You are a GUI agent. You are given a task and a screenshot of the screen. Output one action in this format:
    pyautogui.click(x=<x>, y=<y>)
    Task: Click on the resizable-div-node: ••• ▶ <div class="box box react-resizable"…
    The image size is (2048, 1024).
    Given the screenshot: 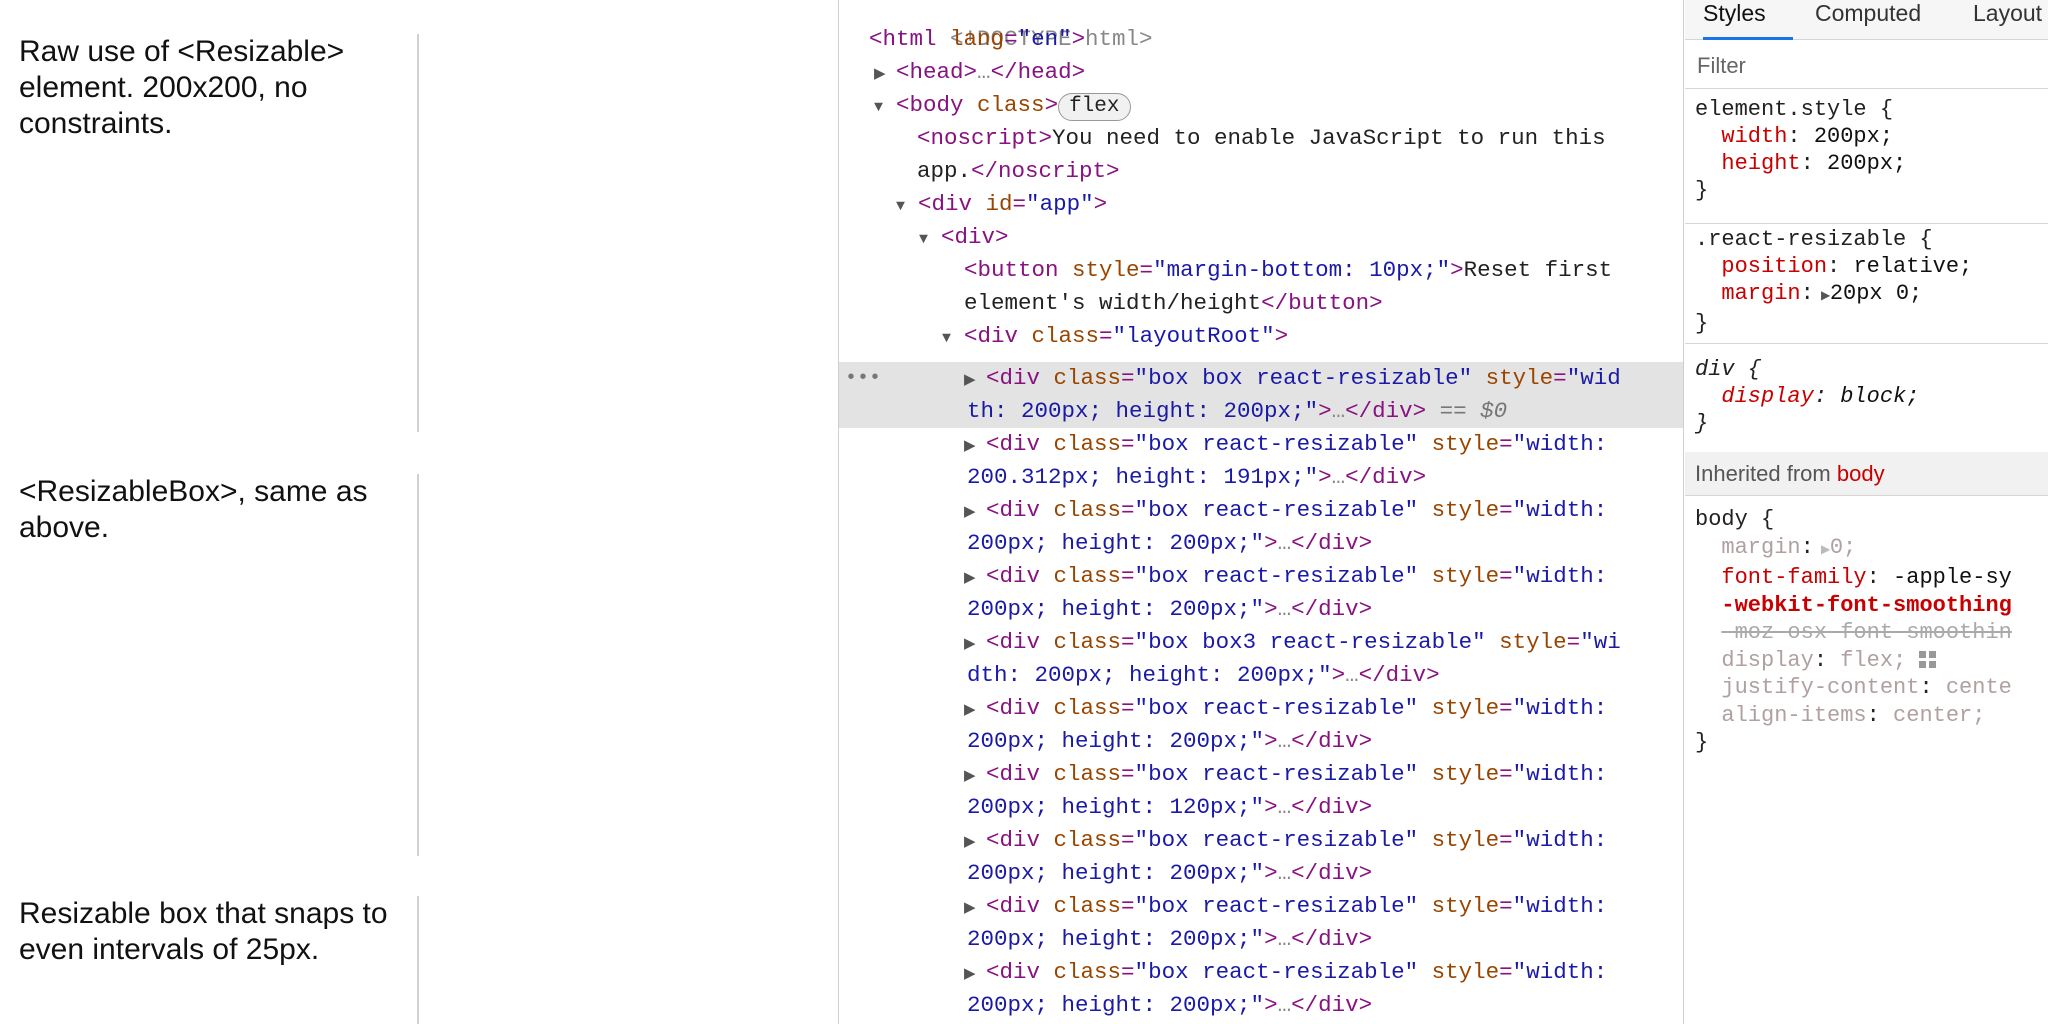 What is the action you would take?
    pyautogui.click(x=1261, y=378)
    